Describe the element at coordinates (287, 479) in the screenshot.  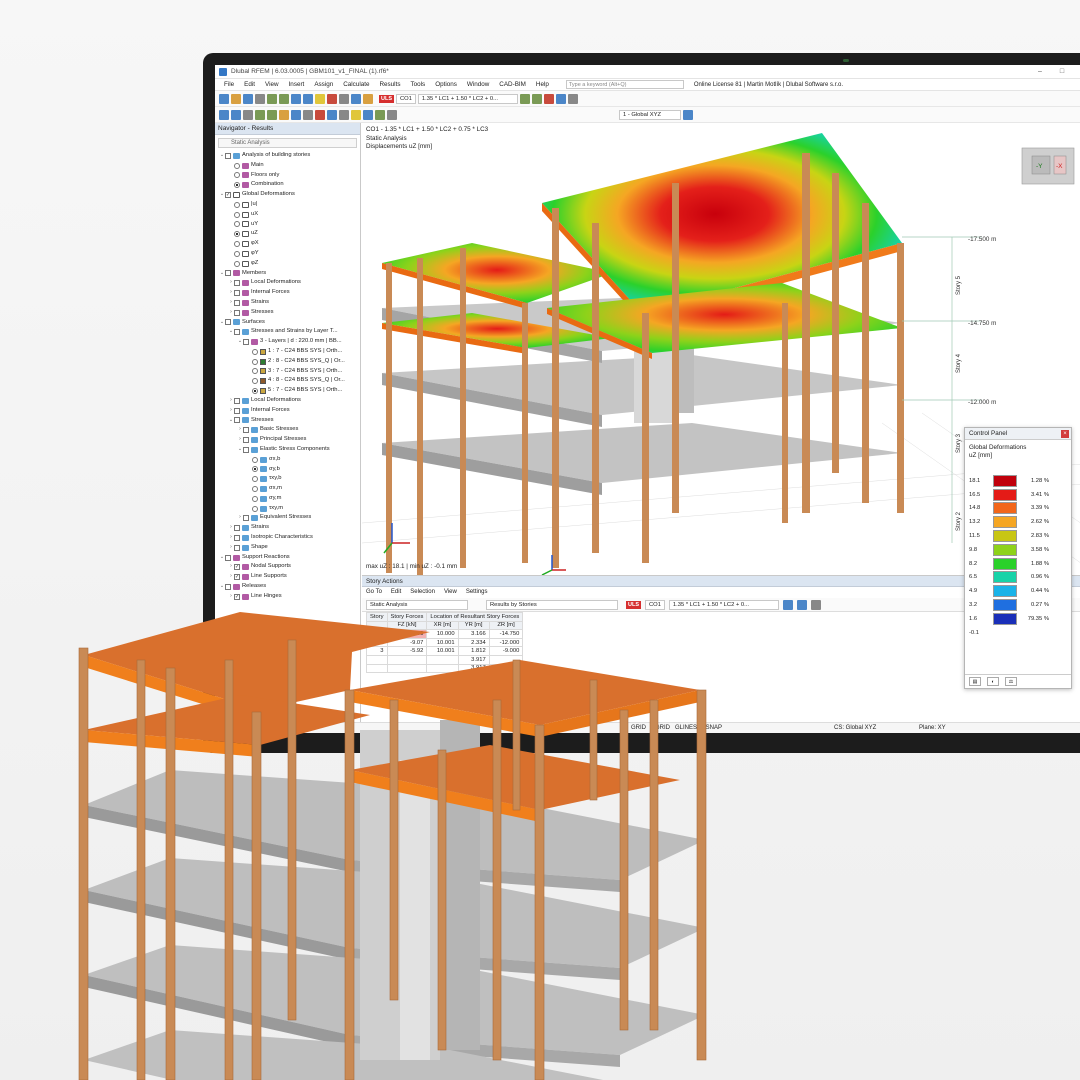
I see `nav-item: τxy,b` at that location.